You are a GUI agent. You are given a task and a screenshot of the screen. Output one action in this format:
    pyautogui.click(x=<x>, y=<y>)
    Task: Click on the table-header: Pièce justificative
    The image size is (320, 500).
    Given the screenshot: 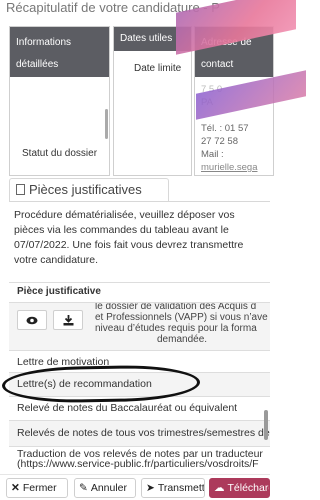 What is the action you would take?
    pyautogui.click(x=139, y=292)
    